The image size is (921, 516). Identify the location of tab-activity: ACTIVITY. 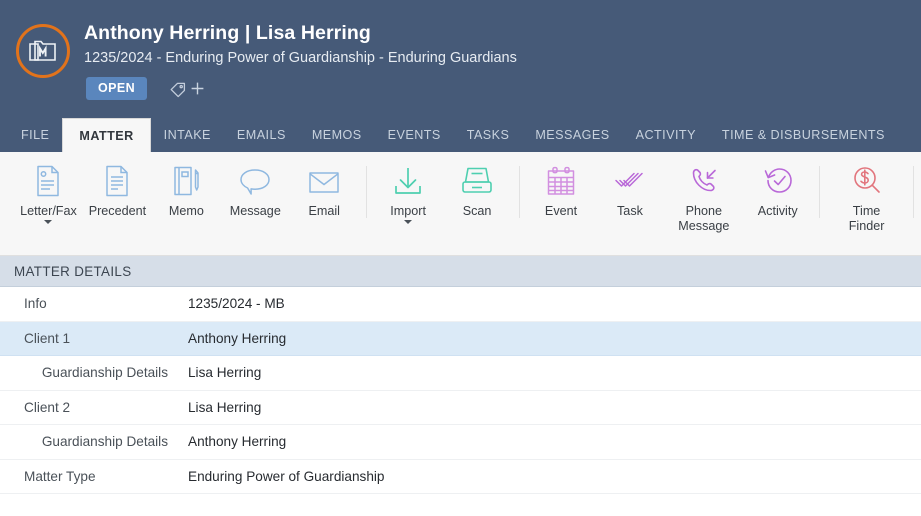
(666, 135).